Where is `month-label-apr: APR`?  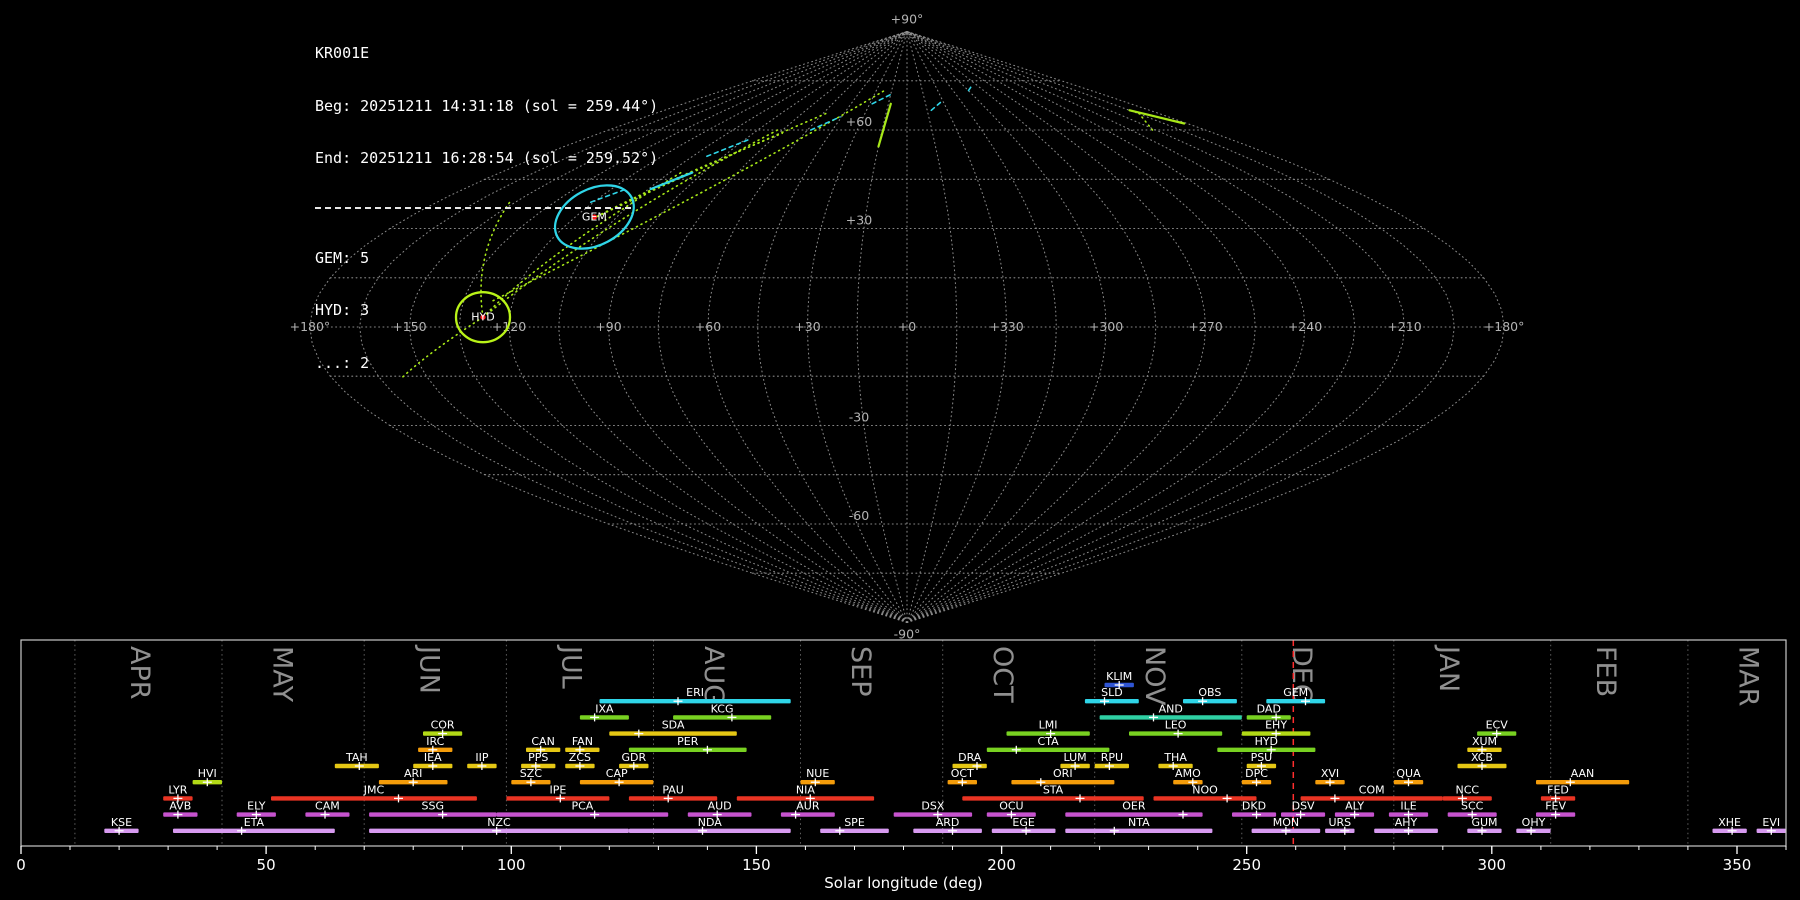
month-label-apr: APR is located at coordinates (139, 673).